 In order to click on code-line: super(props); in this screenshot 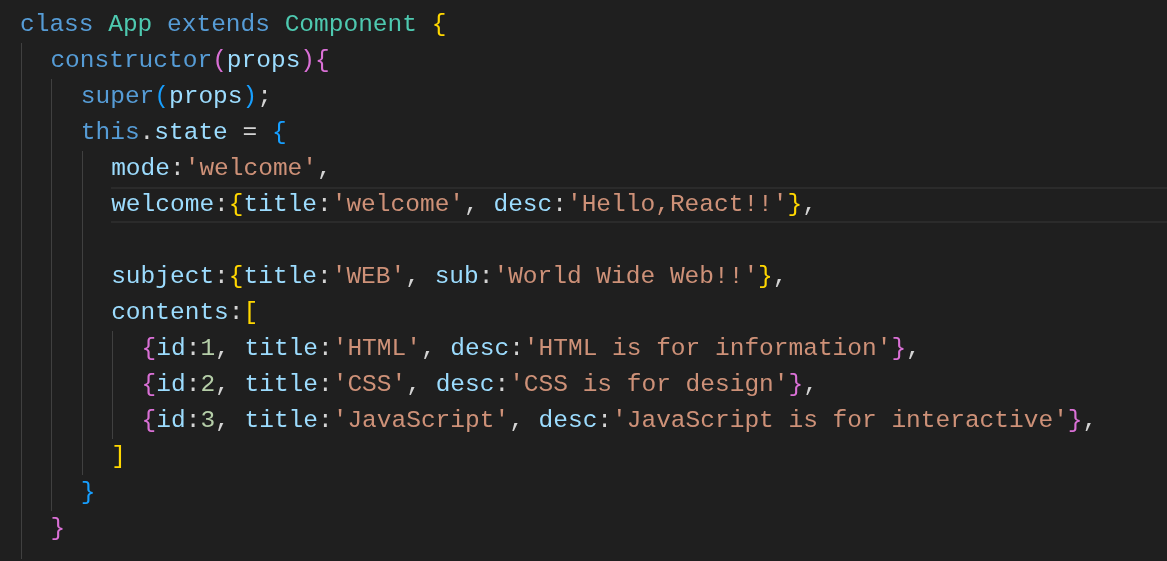, I will do `click(176, 97)`.